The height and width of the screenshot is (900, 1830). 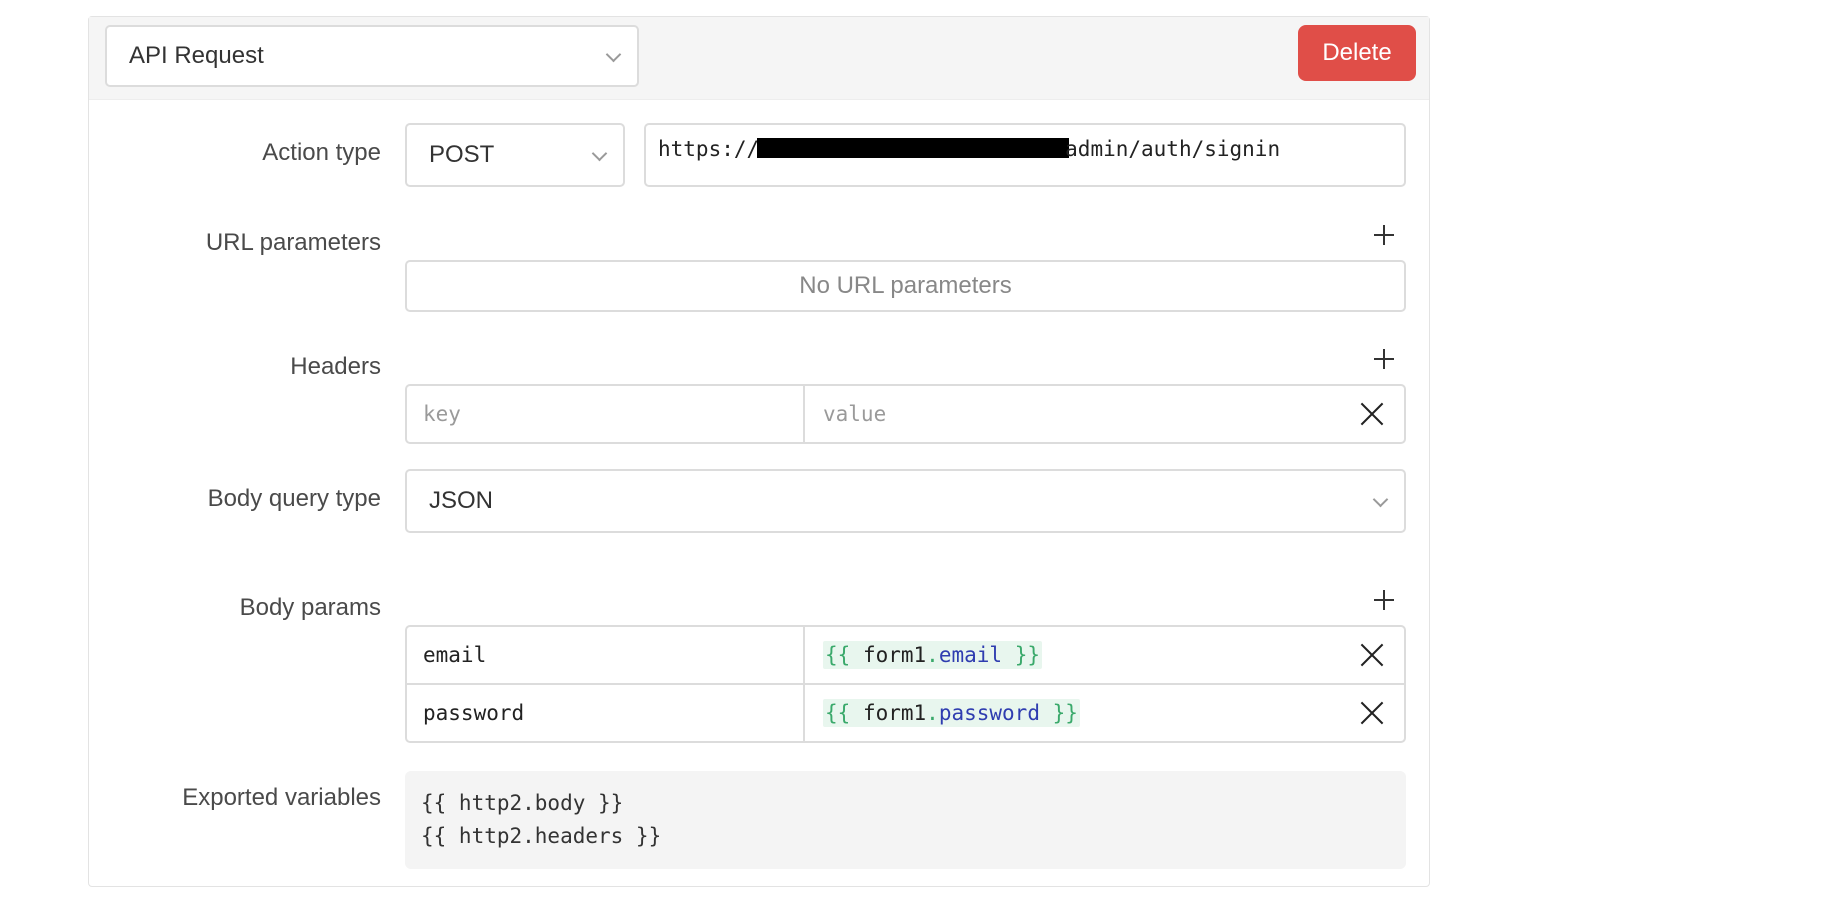 I want to click on body-param-value: {{ form1.password }}, so click(x=1075, y=713).